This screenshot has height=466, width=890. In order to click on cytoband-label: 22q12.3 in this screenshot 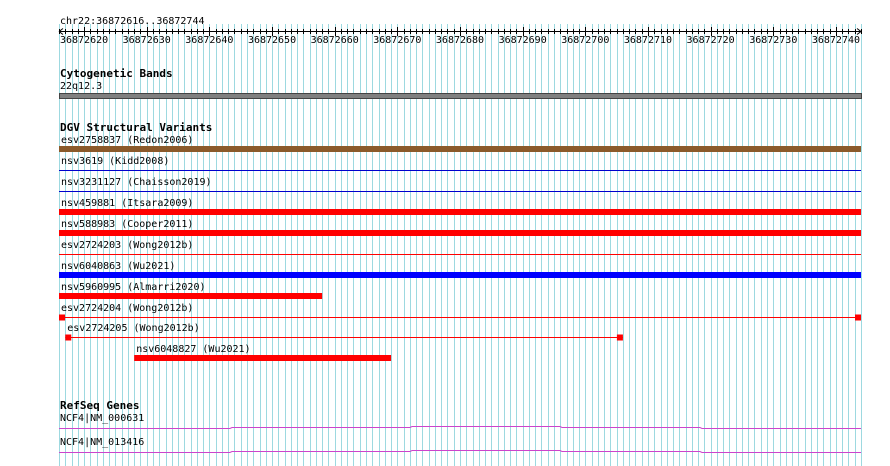, I will do `click(81, 86)`.